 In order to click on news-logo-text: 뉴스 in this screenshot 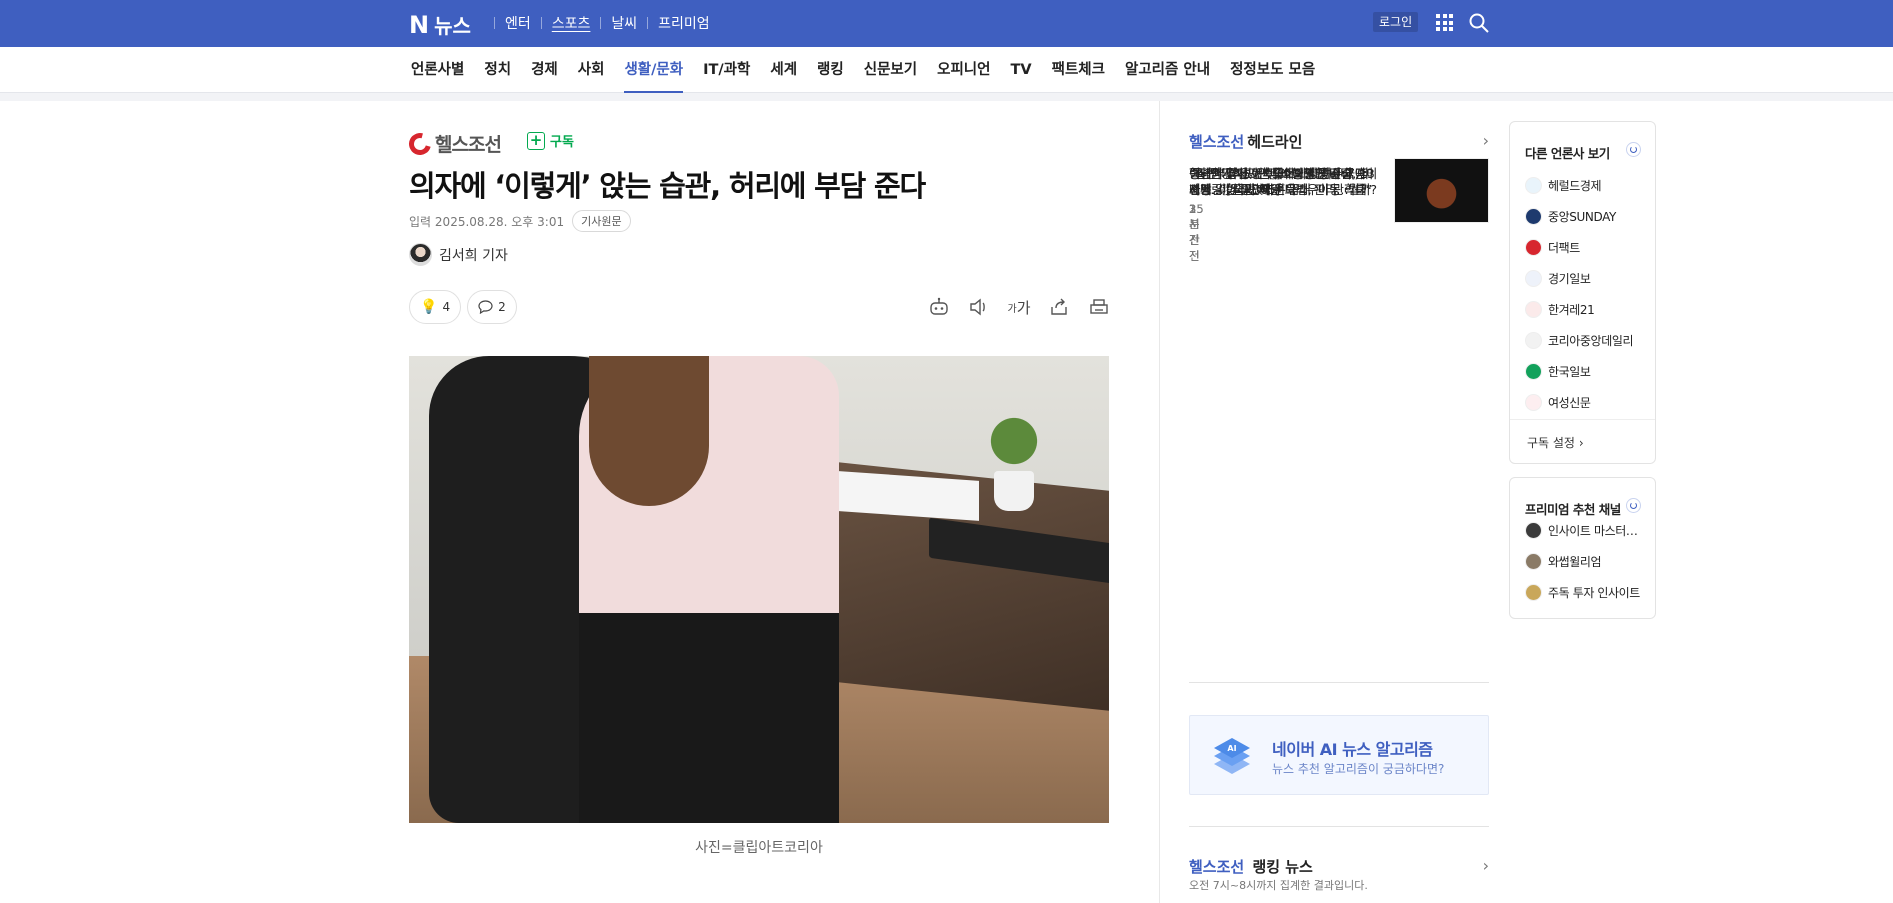, I will do `click(452, 26)`.